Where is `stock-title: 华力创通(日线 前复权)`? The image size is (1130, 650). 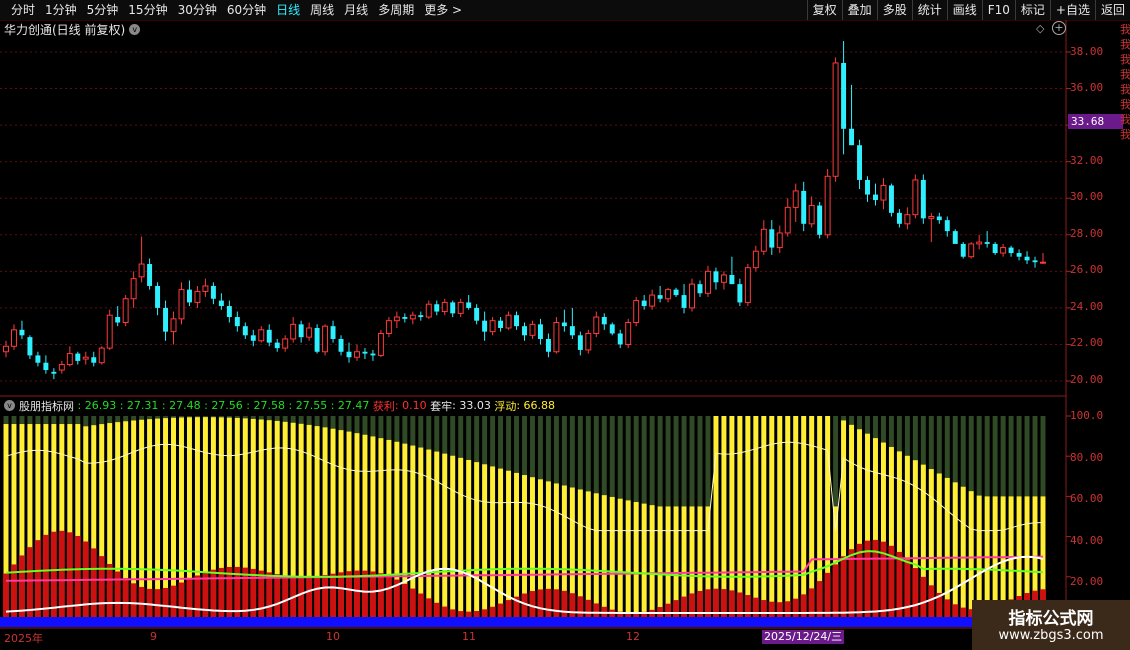
stock-title: 华力创通(日线 前复权) is located at coordinates (65, 29).